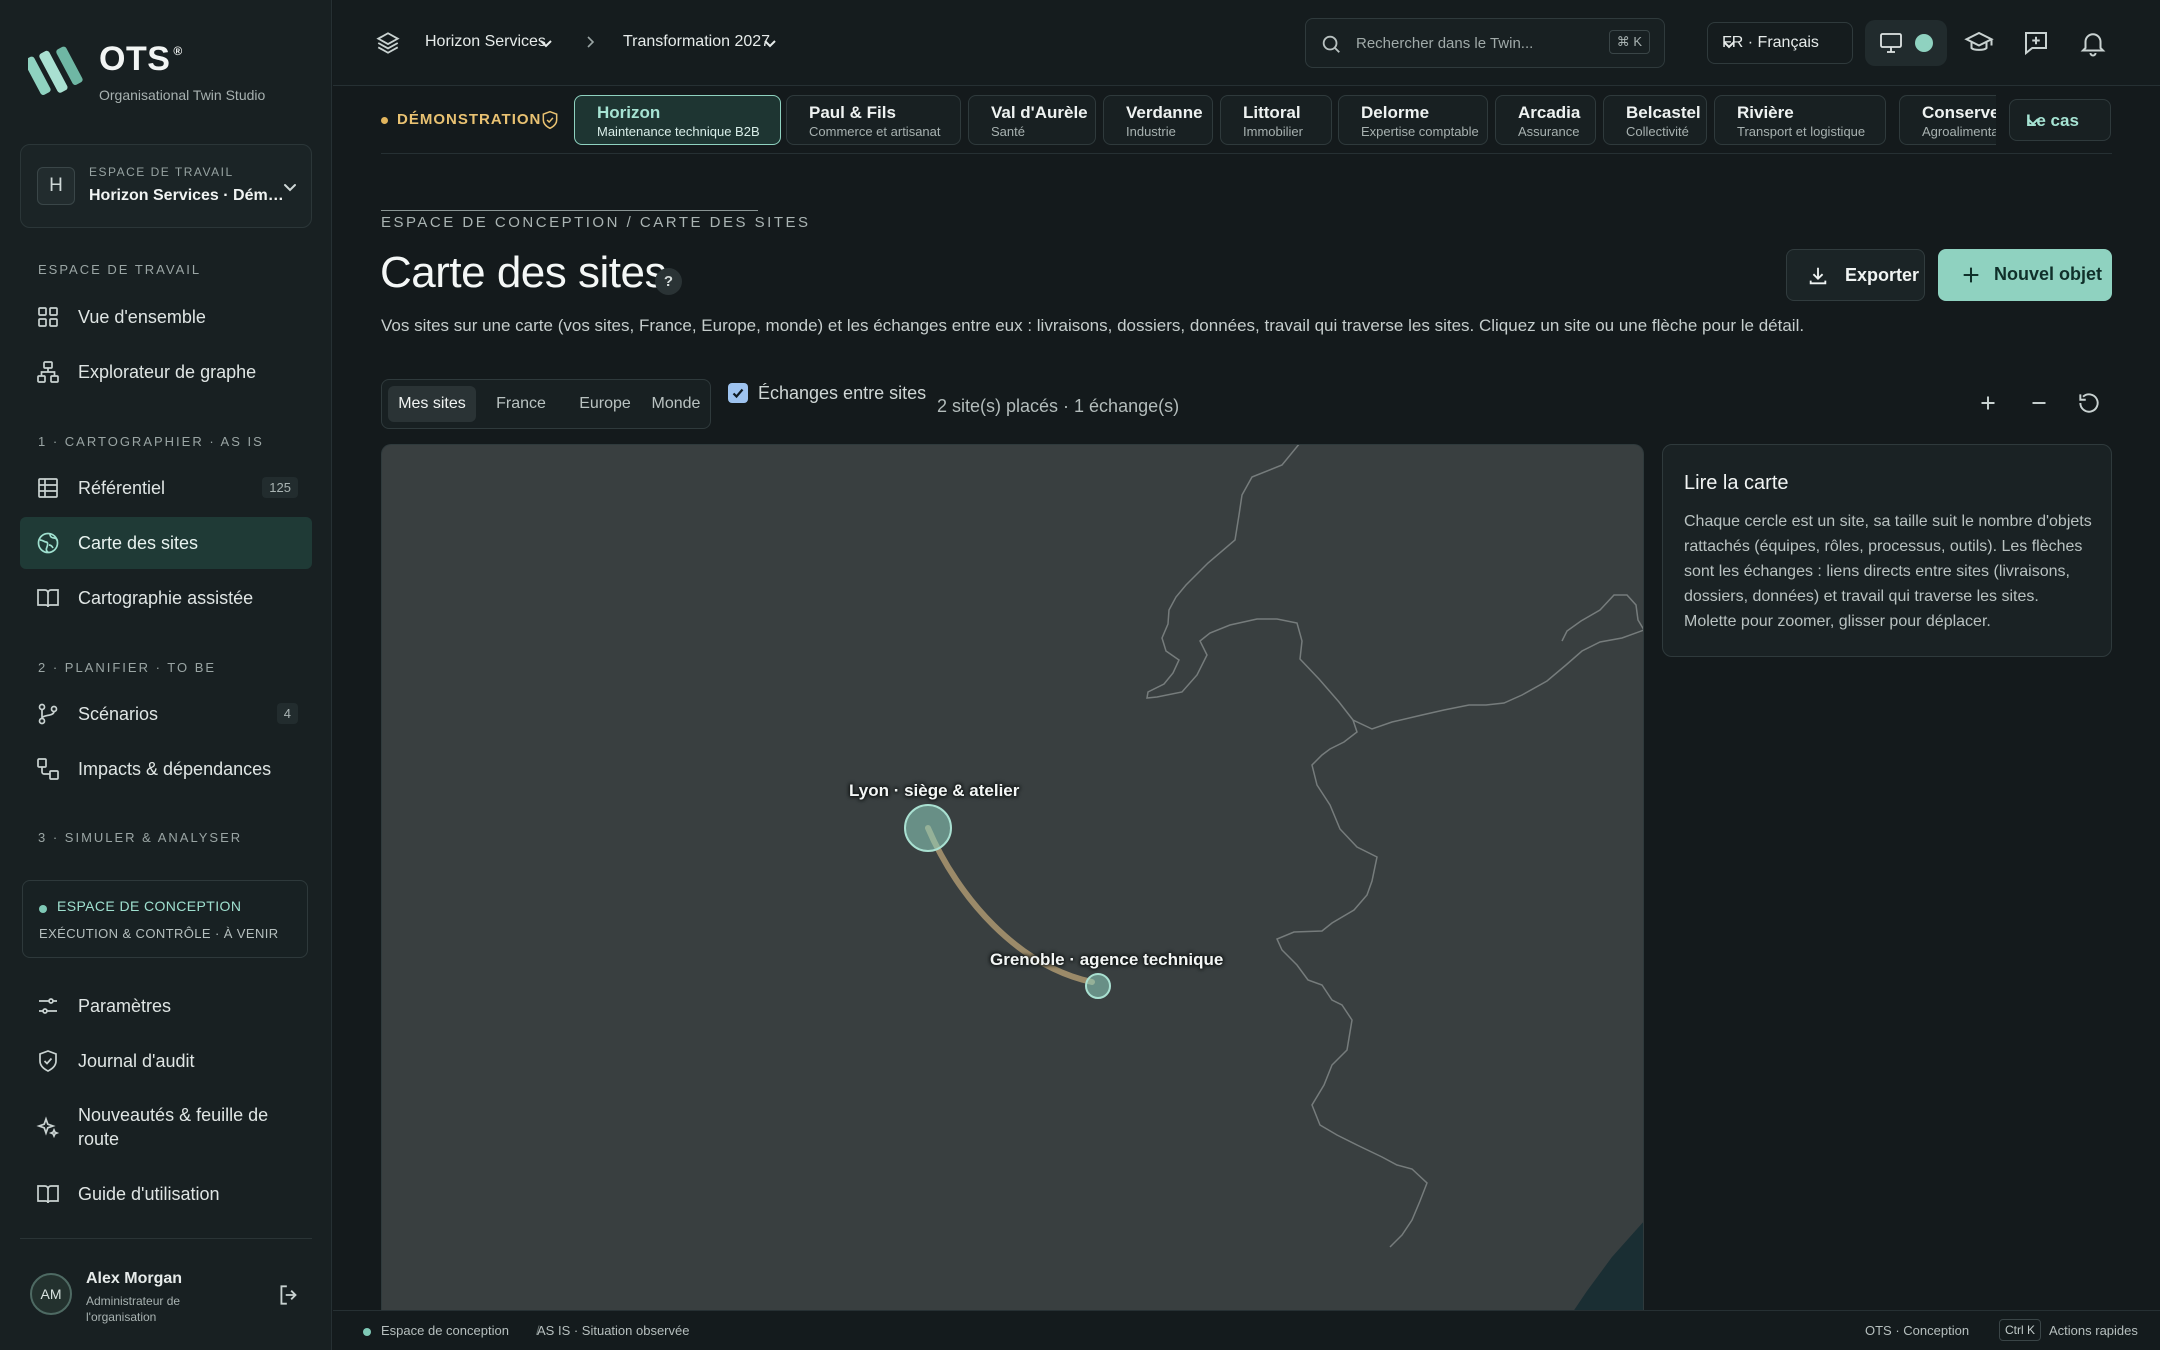 This screenshot has height=1350, width=2160. I want to click on feedback-icon, so click(2036, 43).